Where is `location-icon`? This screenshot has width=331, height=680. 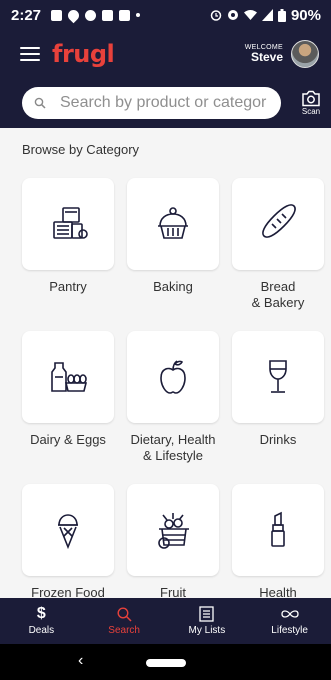 location-icon is located at coordinates (73, 15).